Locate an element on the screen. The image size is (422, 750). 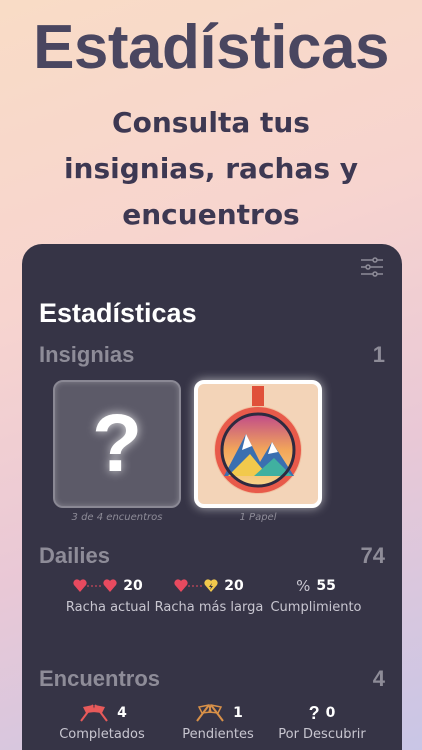
racha-actual-value: 20 is located at coordinates (133, 586).